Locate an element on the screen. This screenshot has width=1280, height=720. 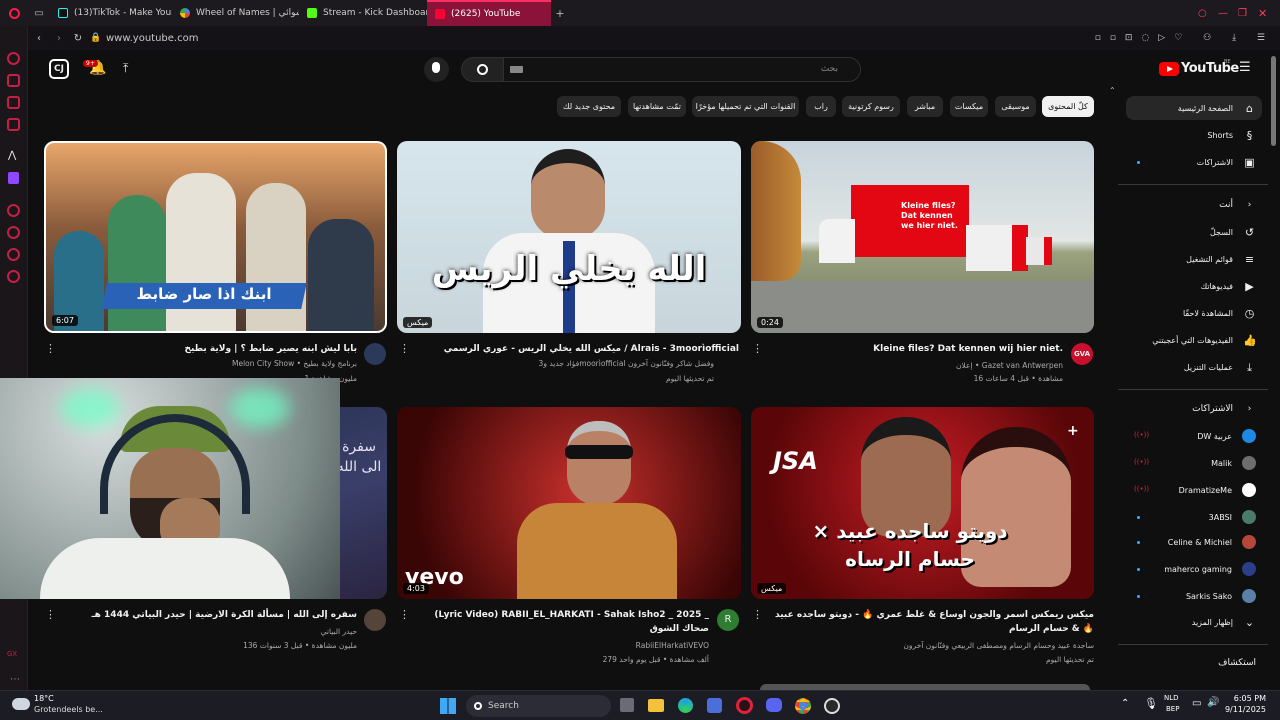
opera-logo-icon is located at coordinates (14, 13).